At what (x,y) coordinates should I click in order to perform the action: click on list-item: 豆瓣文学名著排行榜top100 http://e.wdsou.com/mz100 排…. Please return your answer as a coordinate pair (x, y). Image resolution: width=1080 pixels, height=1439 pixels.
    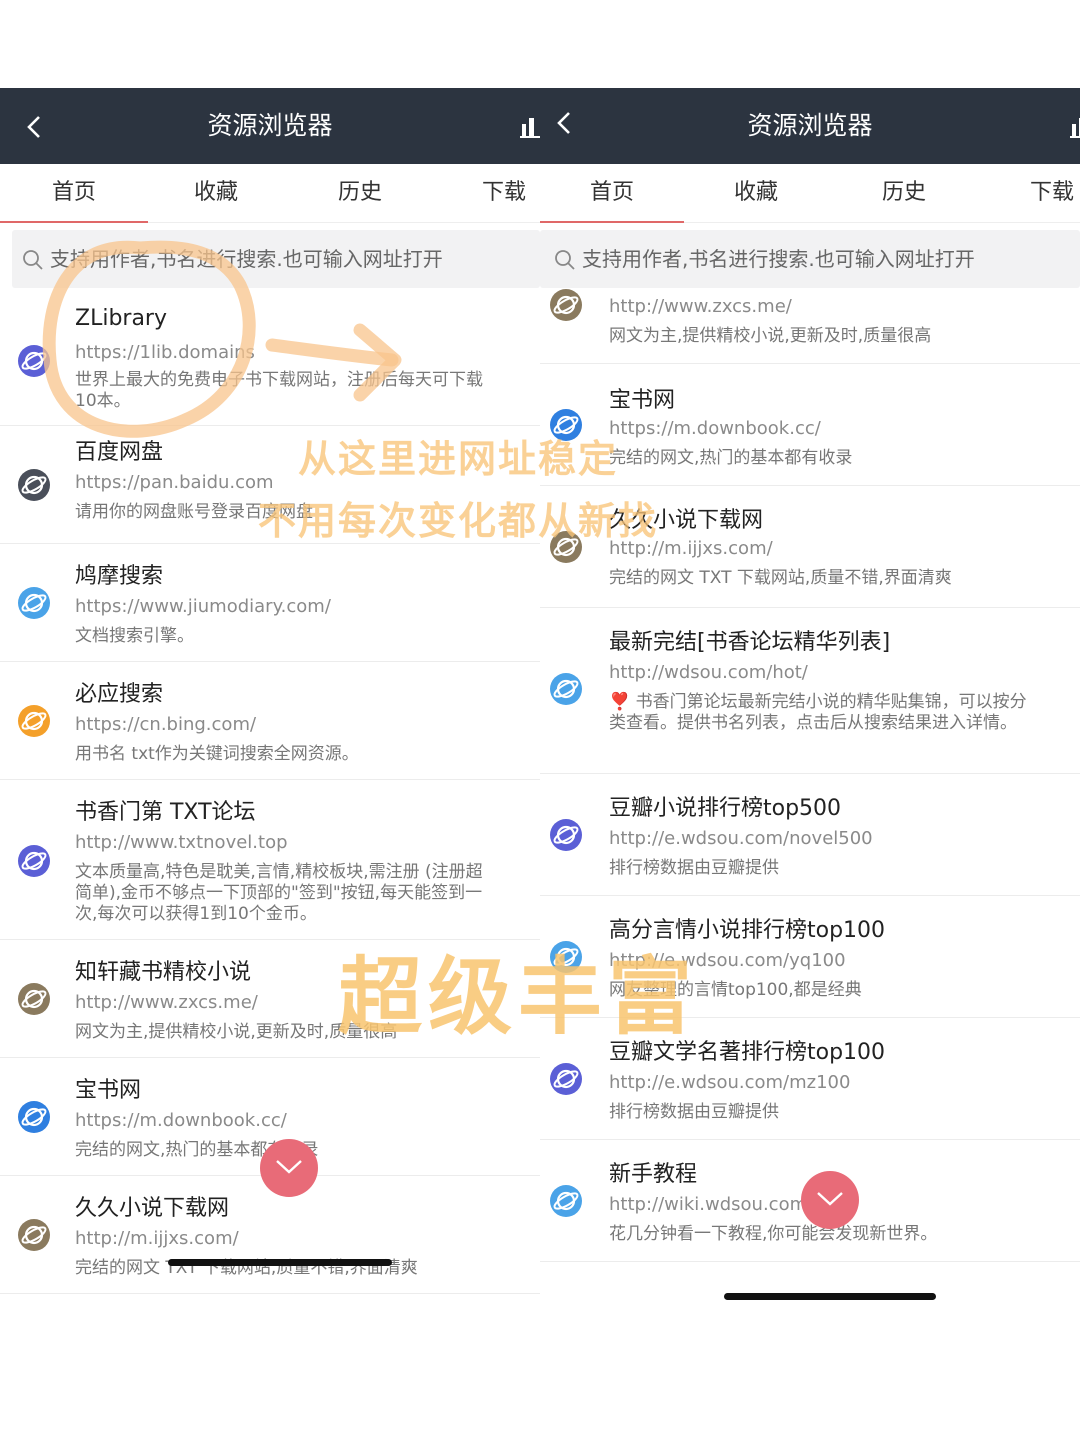
    Looking at the image, I should click on (810, 1079).